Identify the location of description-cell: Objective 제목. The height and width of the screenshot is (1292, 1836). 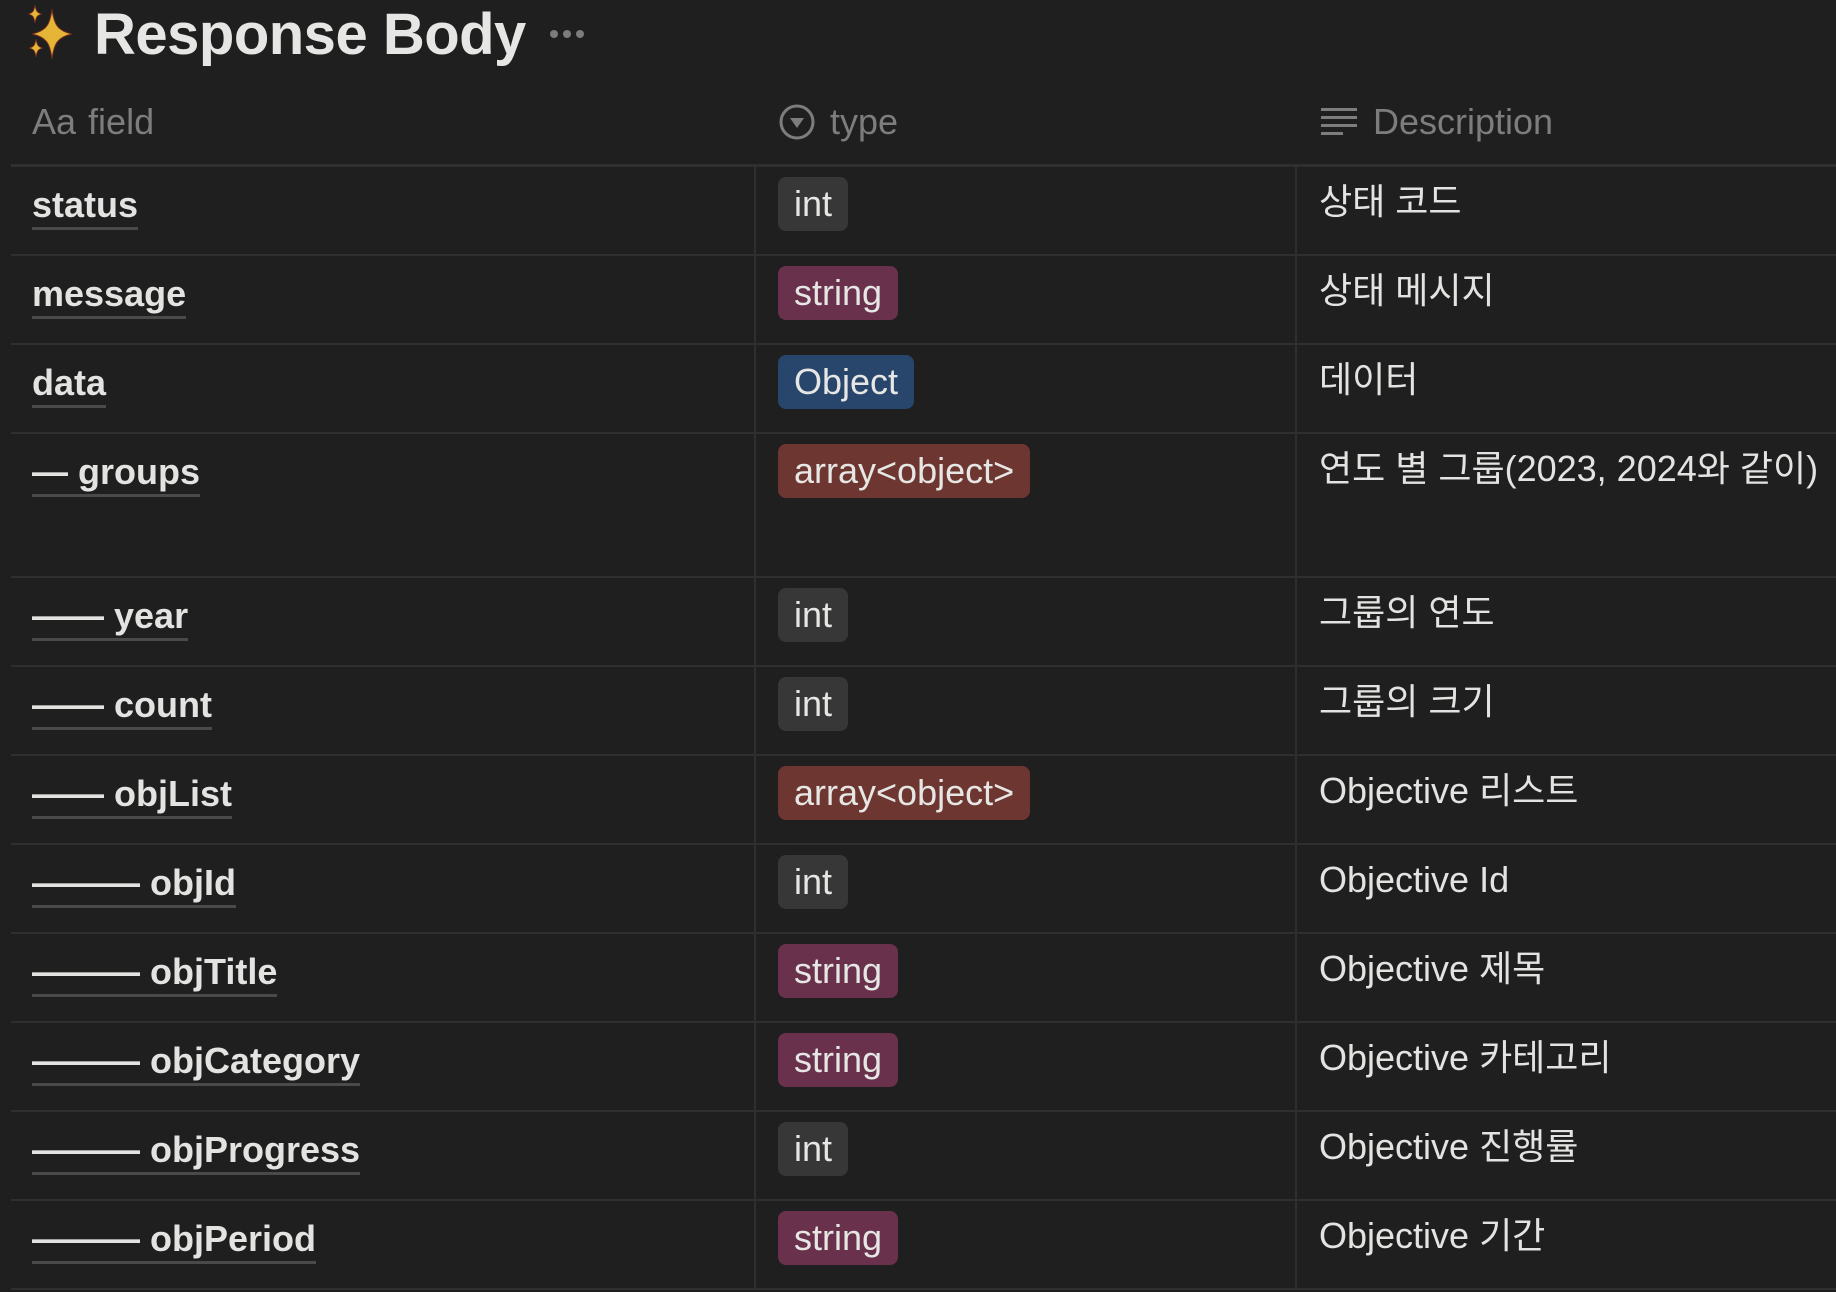
(1566, 977).